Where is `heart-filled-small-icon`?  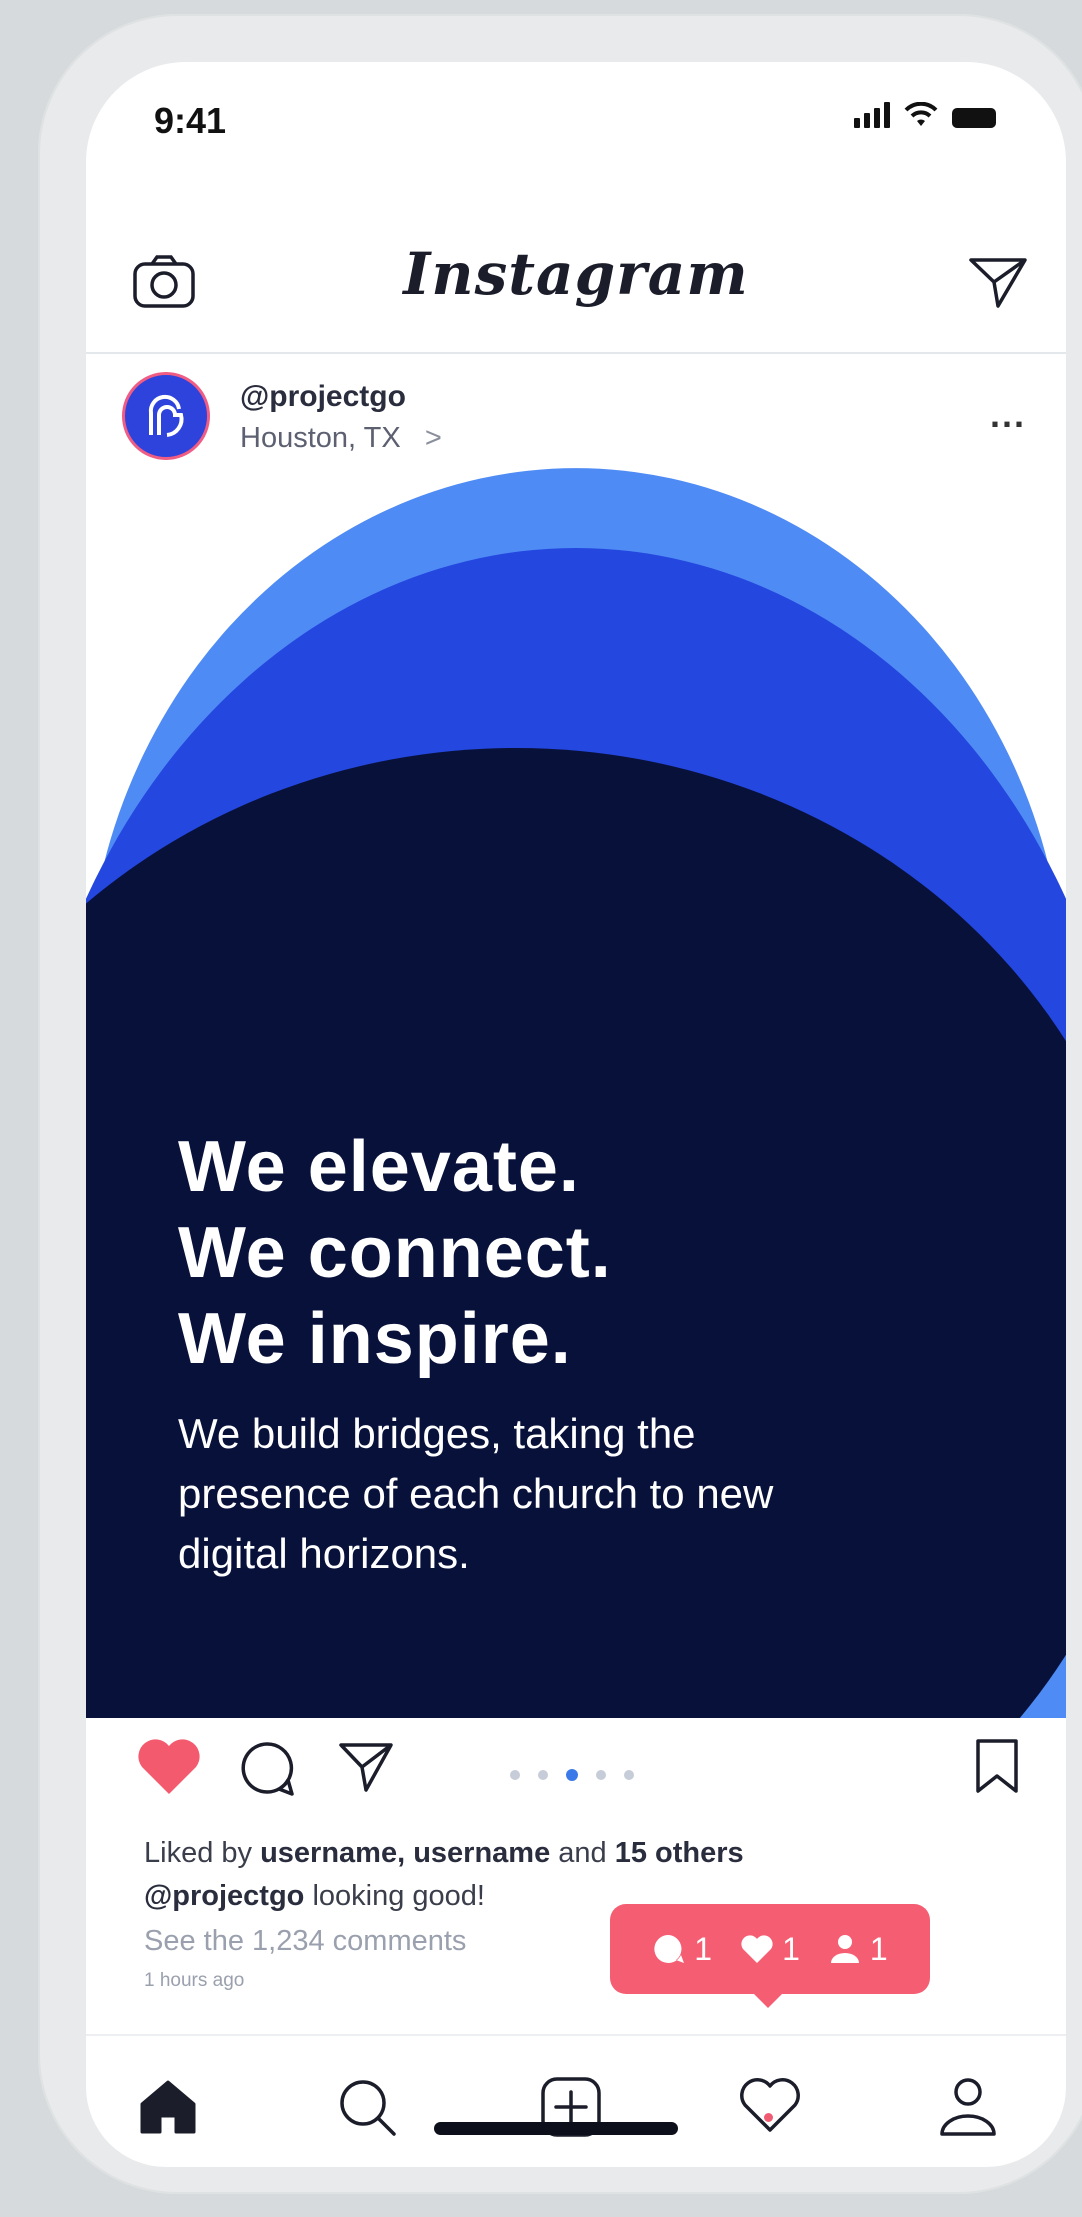 heart-filled-small-icon is located at coordinates (757, 1949).